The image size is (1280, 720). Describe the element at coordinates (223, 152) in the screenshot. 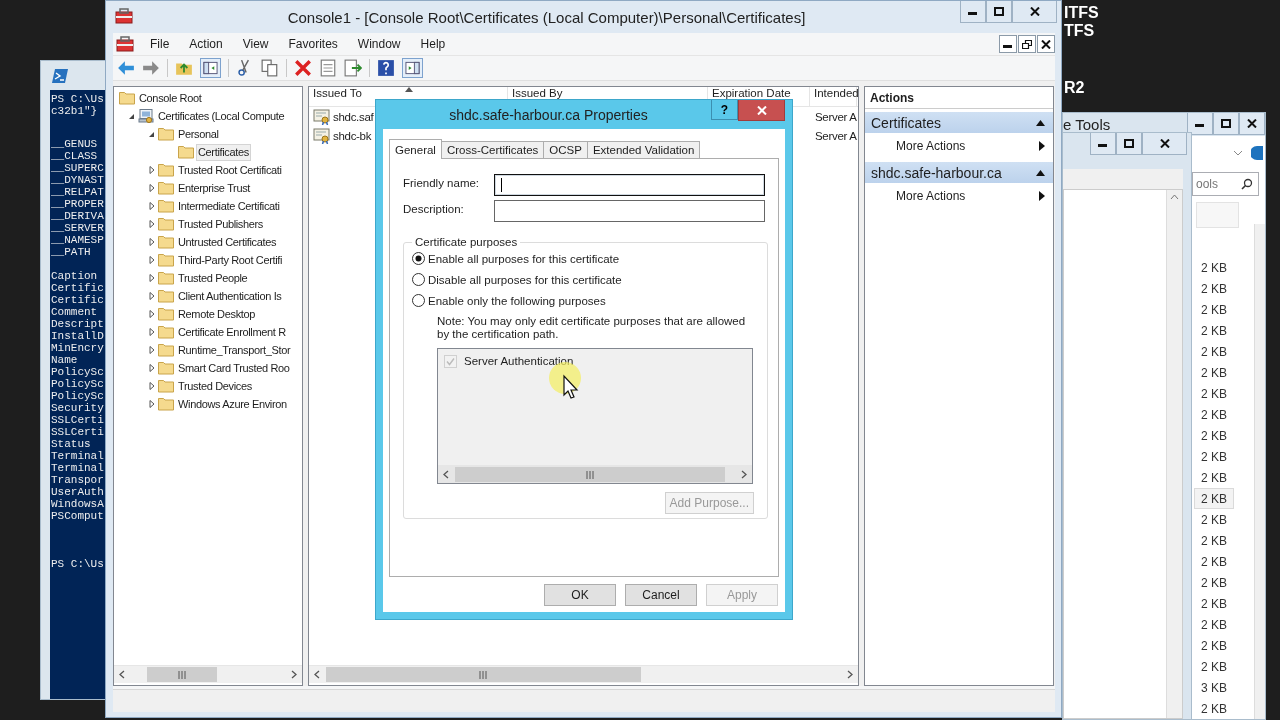

I see `tree-item: Certificates` at that location.